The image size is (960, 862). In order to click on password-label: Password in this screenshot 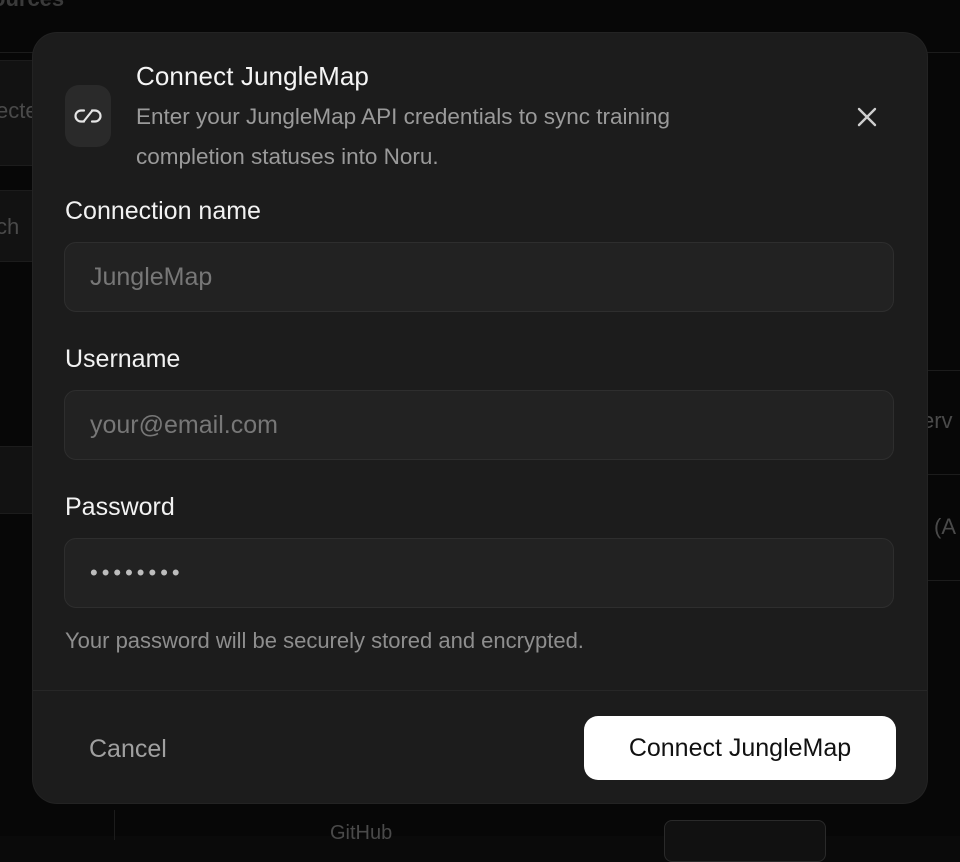, I will do `click(120, 507)`.